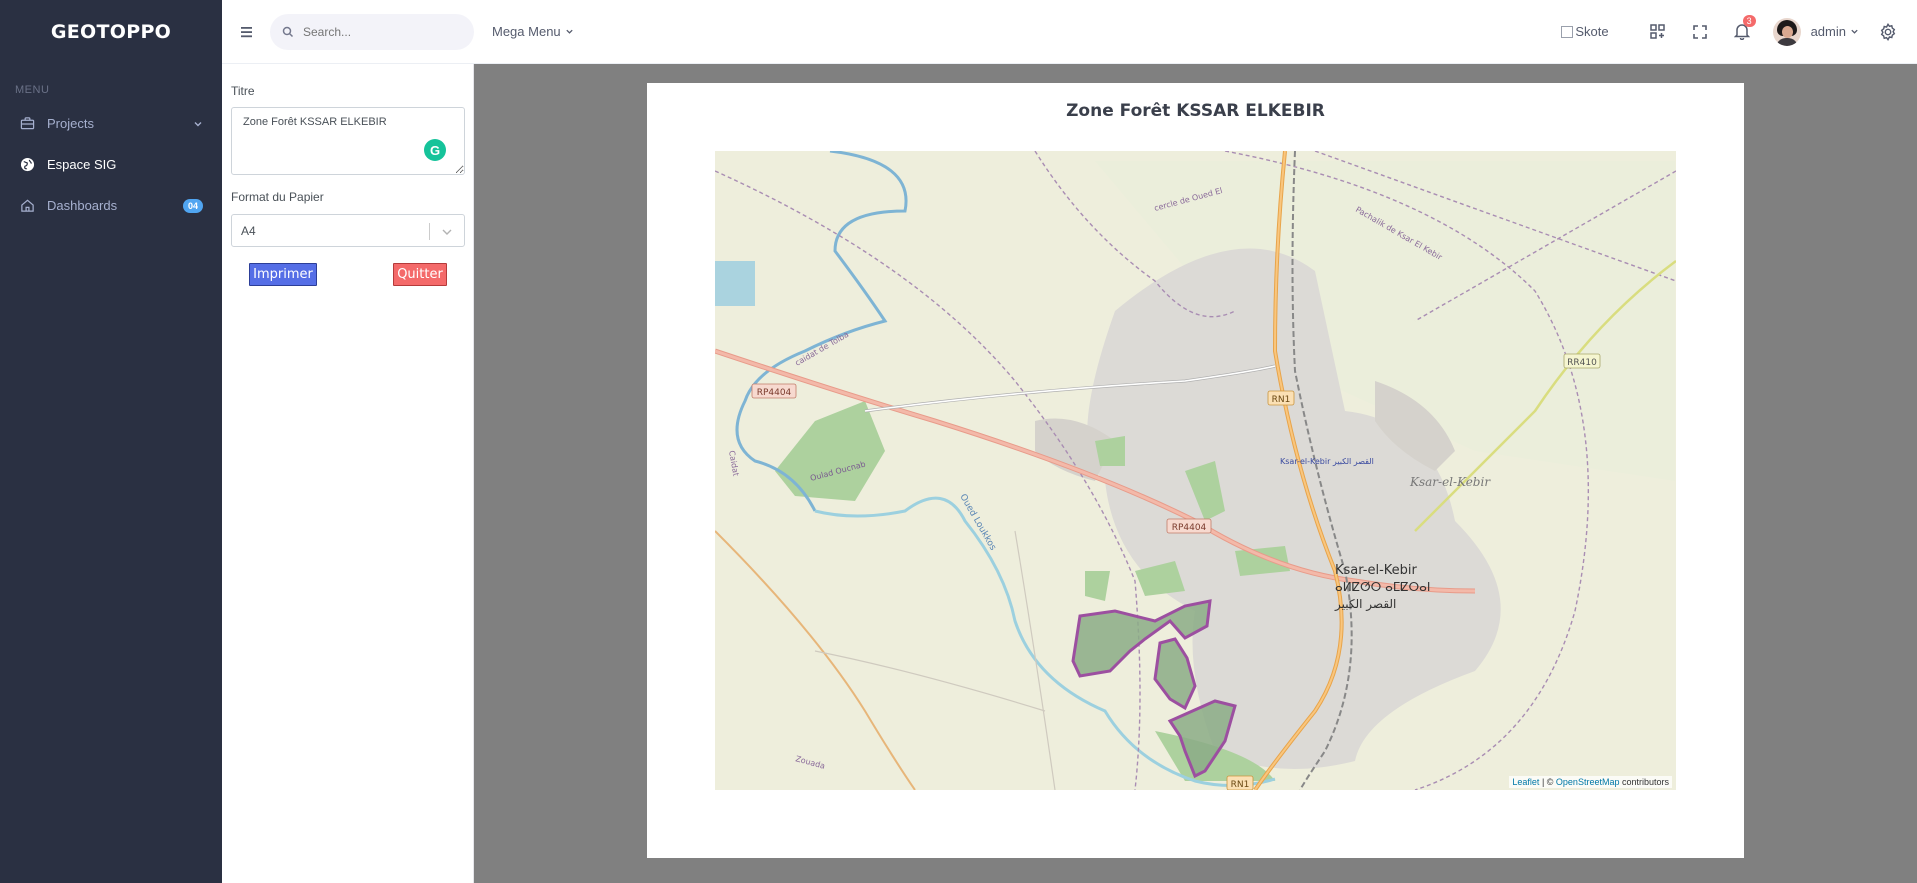 Image resolution: width=1917 pixels, height=883 pixels. What do you see at coordinates (32, 90) in the screenshot?
I see `menu-title: MENU` at bounding box center [32, 90].